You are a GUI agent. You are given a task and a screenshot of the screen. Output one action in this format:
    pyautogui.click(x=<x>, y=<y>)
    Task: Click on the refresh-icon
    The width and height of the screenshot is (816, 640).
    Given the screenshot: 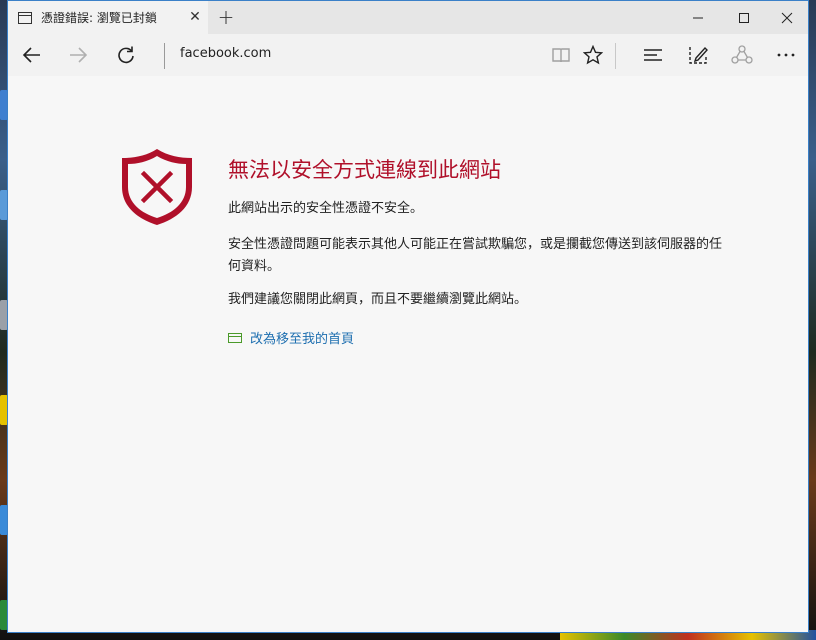 What is the action you would take?
    pyautogui.click(x=126, y=55)
    